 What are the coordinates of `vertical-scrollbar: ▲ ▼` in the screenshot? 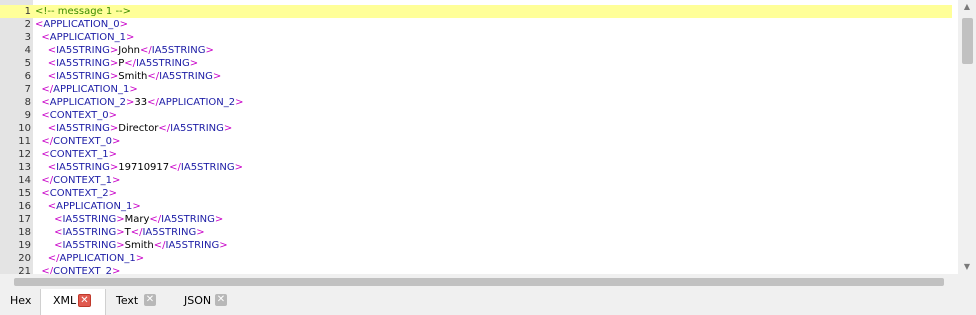 It's located at (967, 137).